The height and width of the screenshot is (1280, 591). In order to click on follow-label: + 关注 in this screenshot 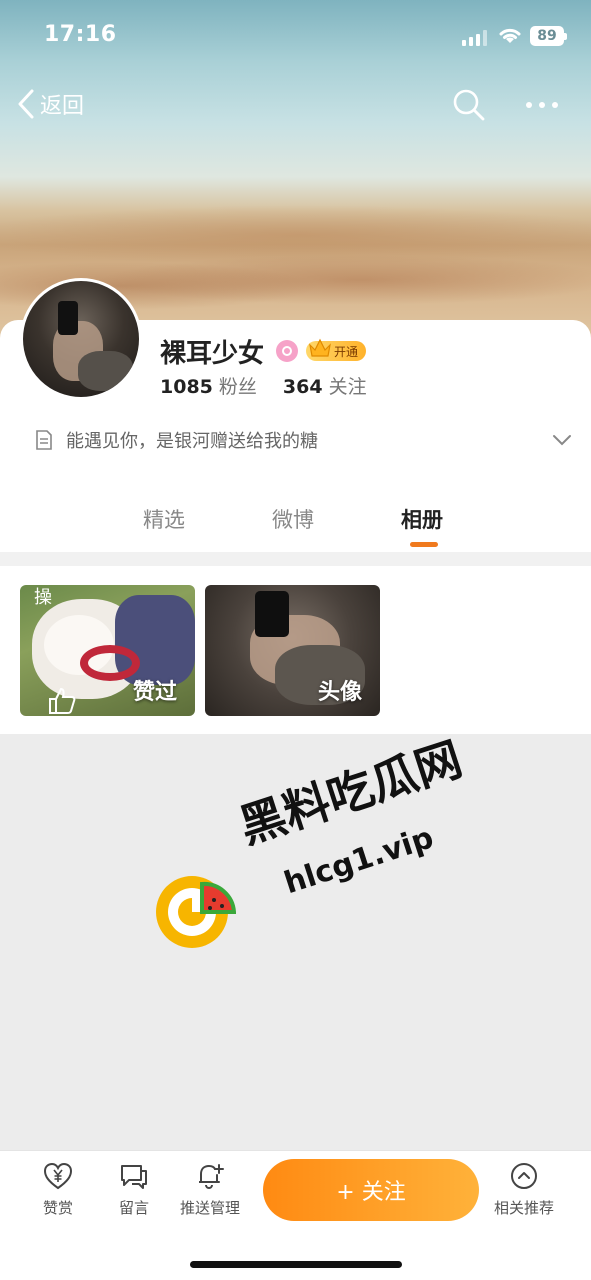, I will do `click(371, 1192)`.